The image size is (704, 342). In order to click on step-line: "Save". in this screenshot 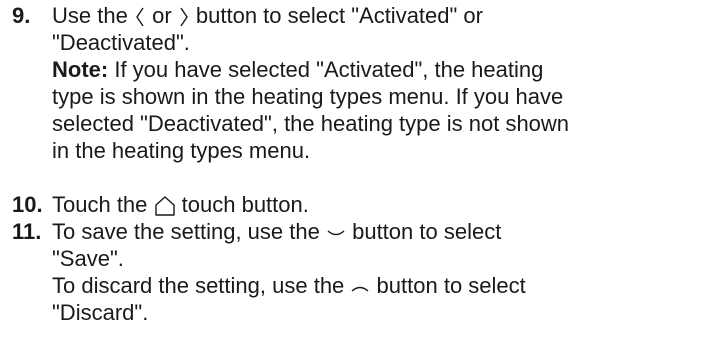, I will do `click(88, 258)`.